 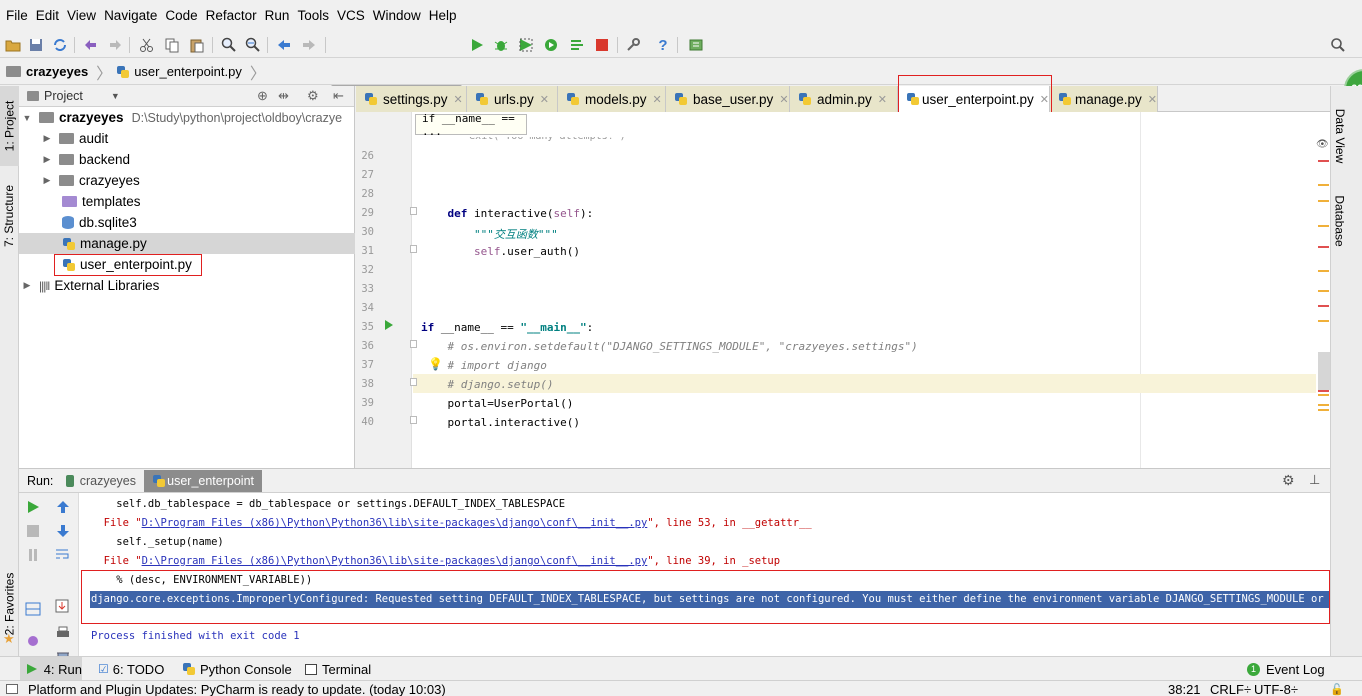 What do you see at coordinates (130, 16) in the screenshot?
I see `menu-navigate: Navigate` at bounding box center [130, 16].